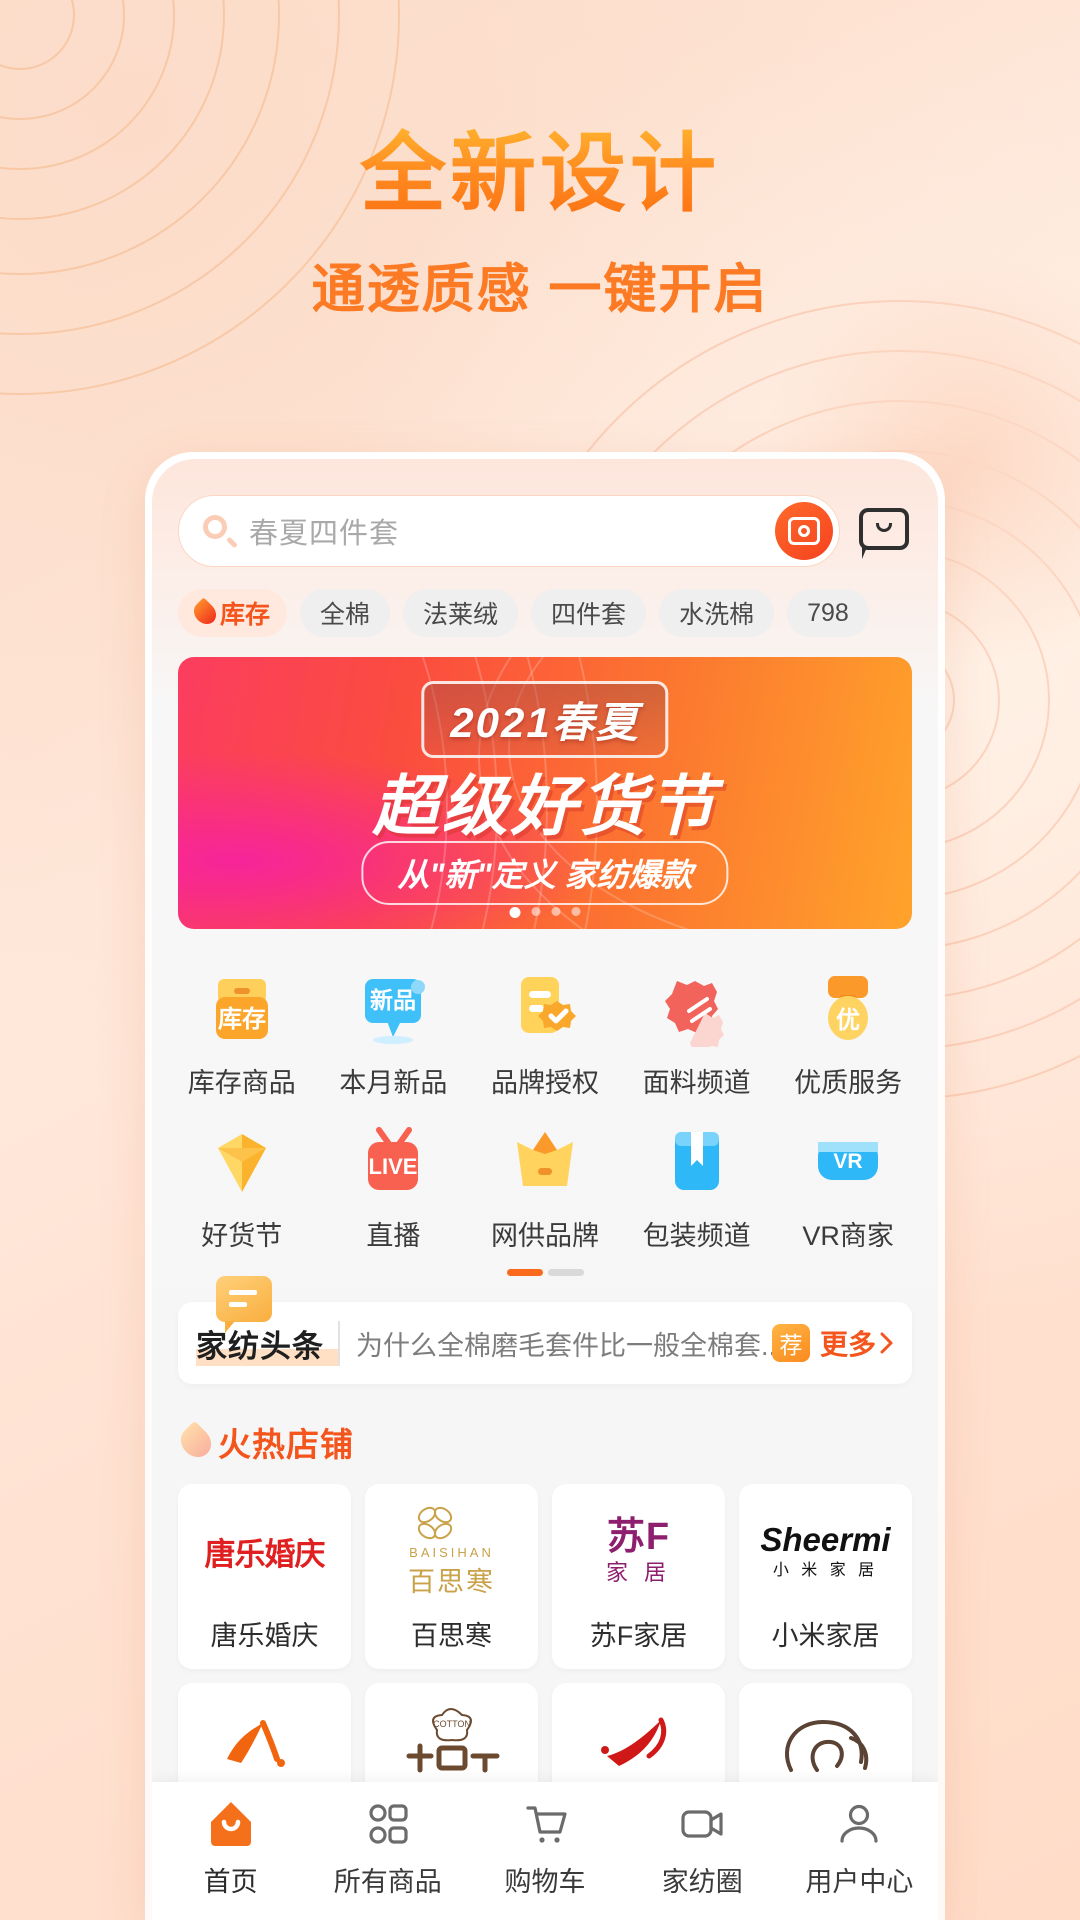 This screenshot has height=1920, width=1080. What do you see at coordinates (633, 1741) in the screenshot?
I see `shop-logo-red` at bounding box center [633, 1741].